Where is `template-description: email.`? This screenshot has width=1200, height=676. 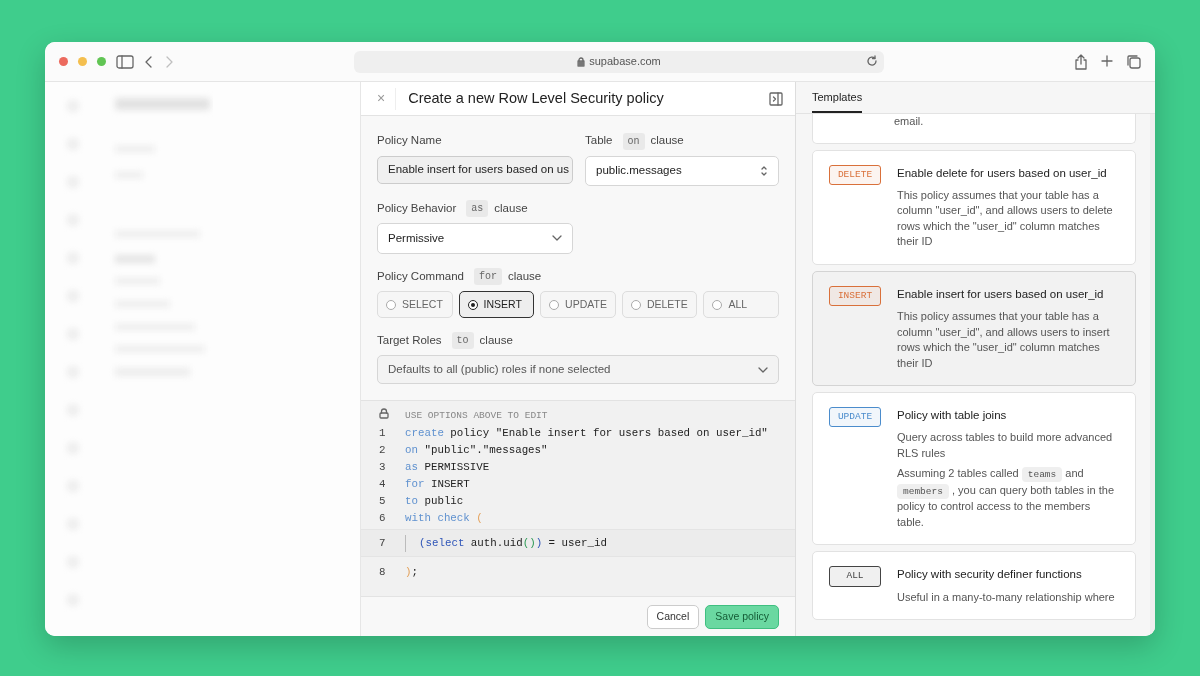 template-description: email. is located at coordinates (909, 121).